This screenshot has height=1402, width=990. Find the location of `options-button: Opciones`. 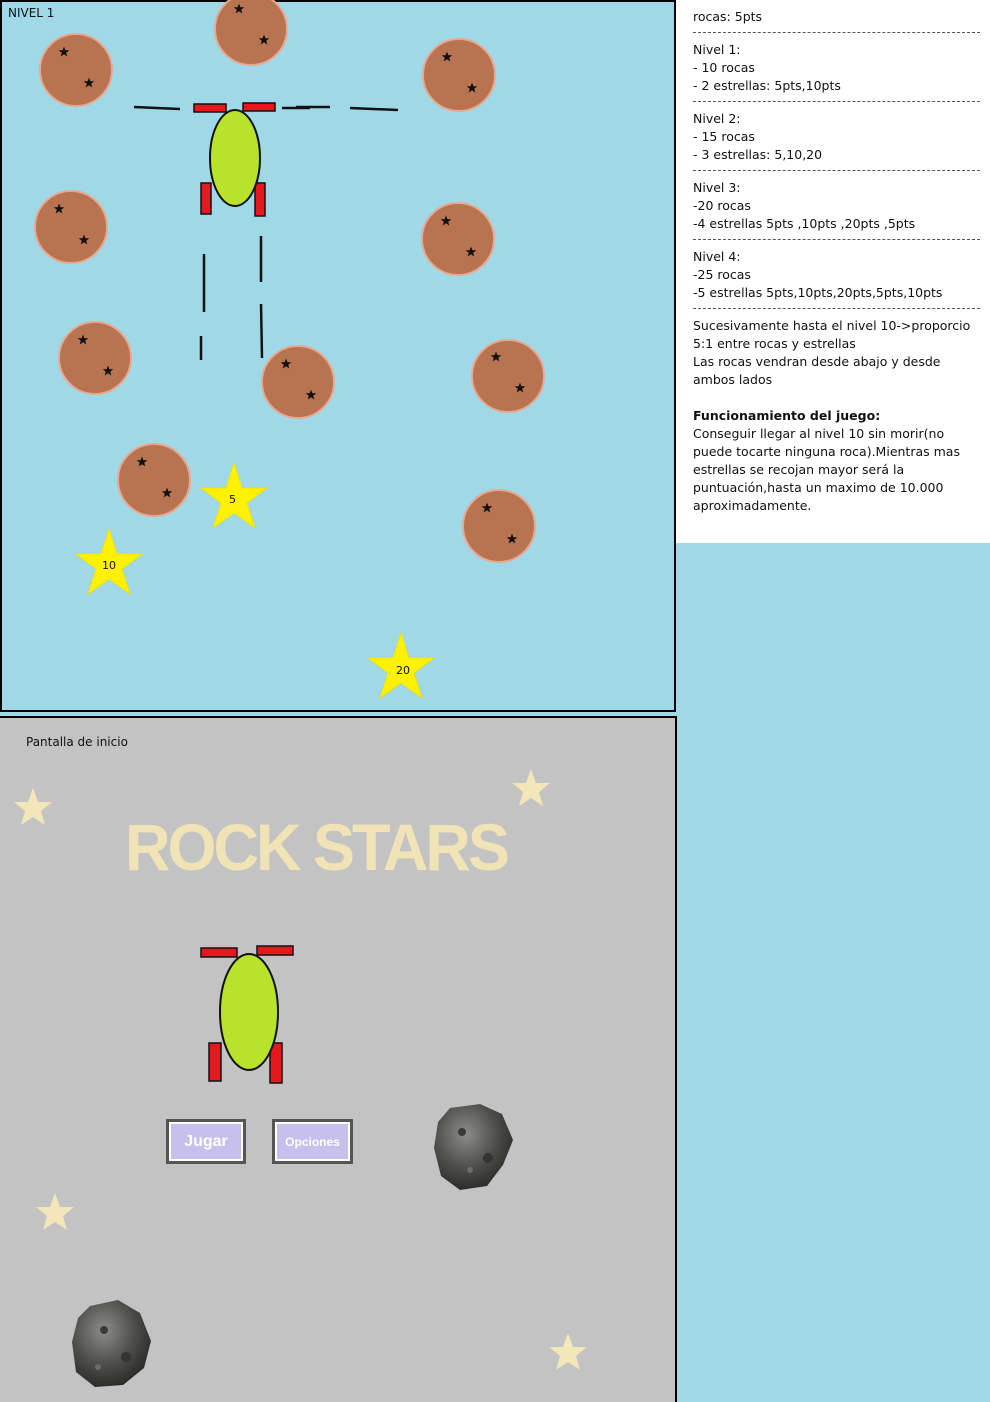

options-button: Opciones is located at coordinates (312, 1141).